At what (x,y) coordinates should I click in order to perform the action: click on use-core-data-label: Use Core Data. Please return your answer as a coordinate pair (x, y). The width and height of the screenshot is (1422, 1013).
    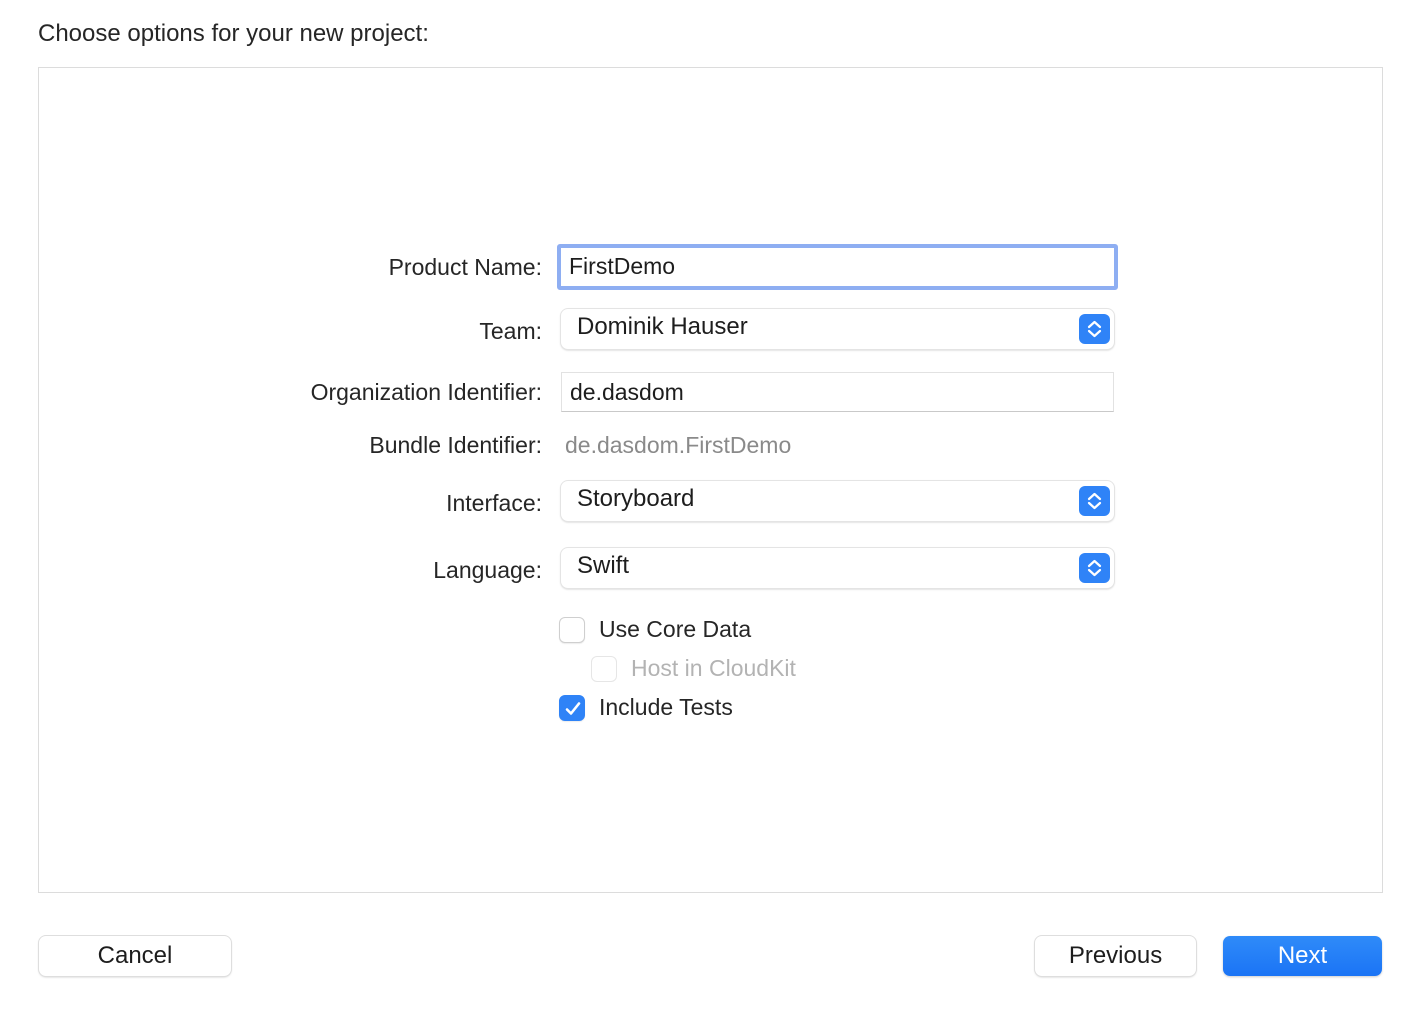
    Looking at the image, I should click on (675, 629).